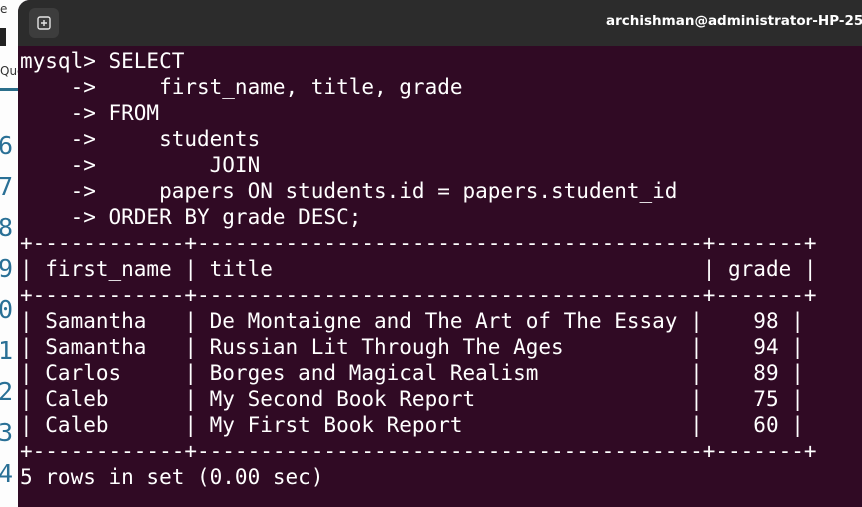  What do you see at coordinates (440, 23) in the screenshot?
I see `terminal-titlebar: archishman@administrator-HP-250-1` at bounding box center [440, 23].